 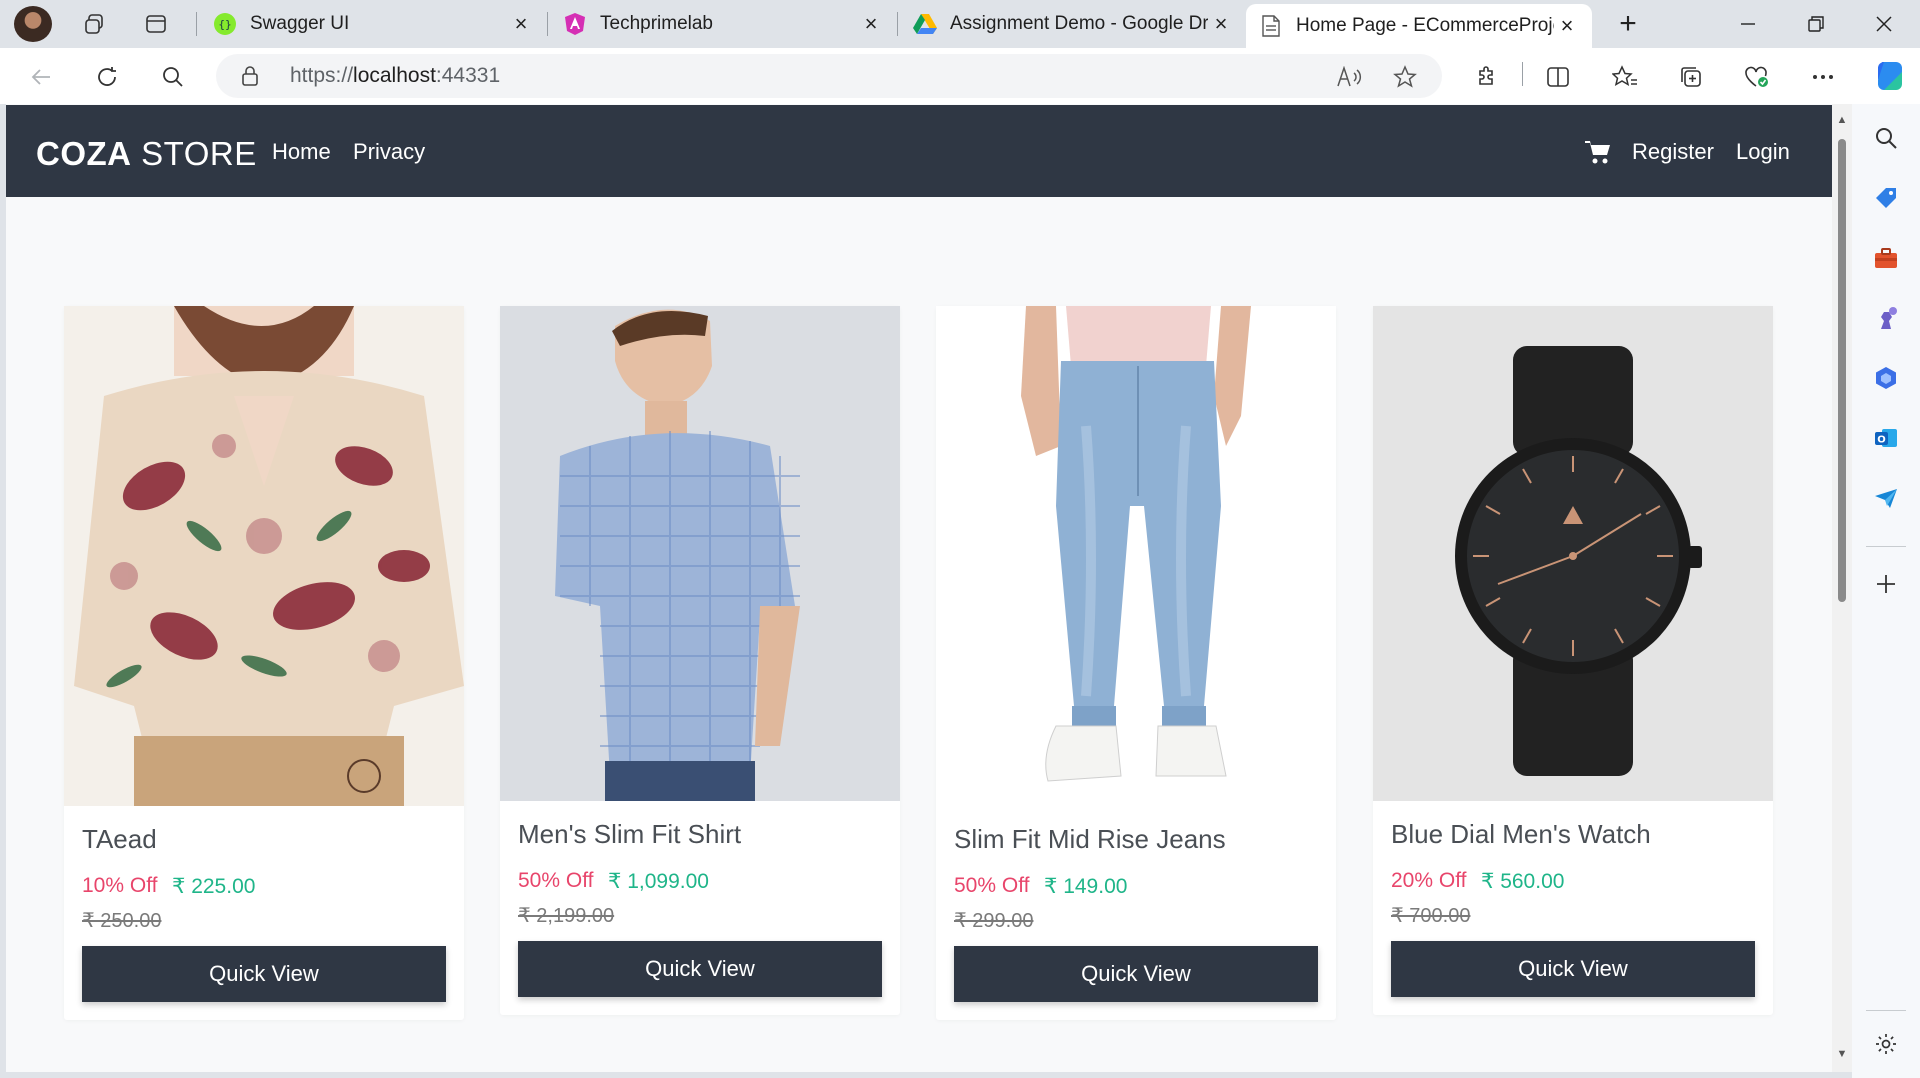 I want to click on product-name: Slim Fit Mid Rise Jeans, so click(x=1090, y=839).